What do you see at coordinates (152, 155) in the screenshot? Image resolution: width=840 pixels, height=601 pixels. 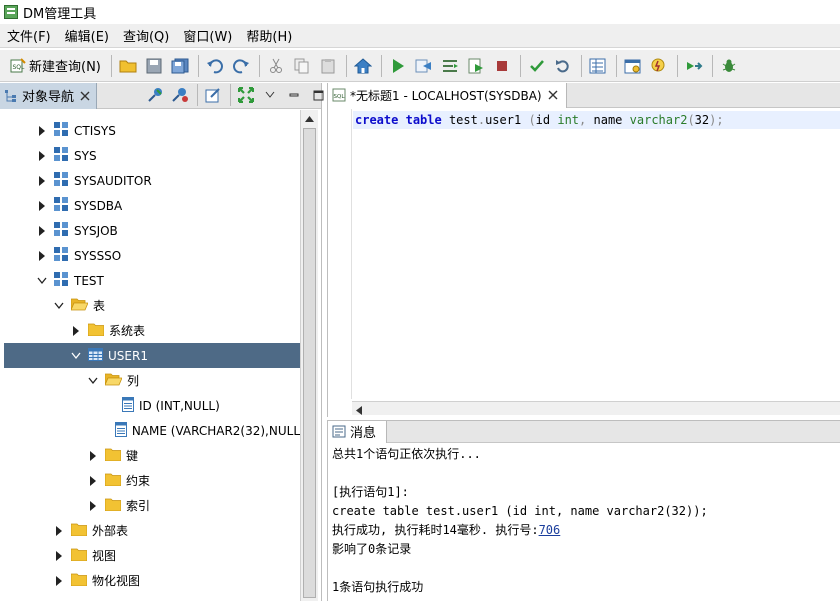 I see `tree-item: SYS` at bounding box center [152, 155].